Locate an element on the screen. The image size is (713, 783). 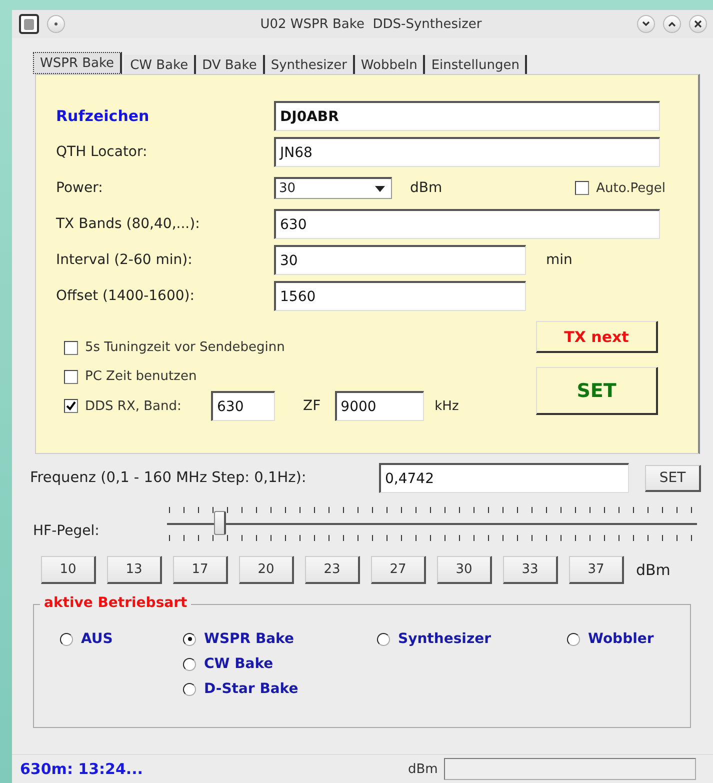
zf-label: ZF is located at coordinates (312, 406).